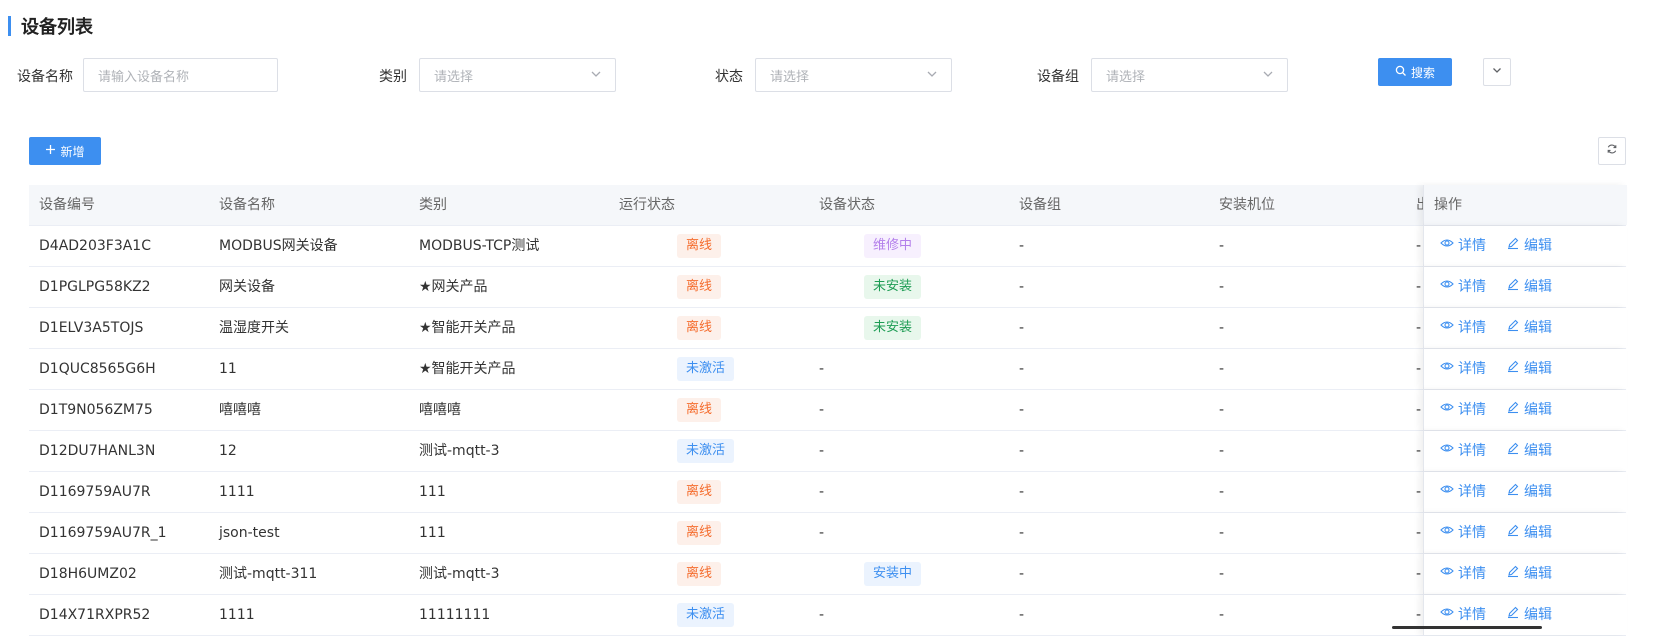 The height and width of the screenshot is (636, 1661). Describe the element at coordinates (440, 410) in the screenshot. I see `cell-category: 嘻嘻嘻` at that location.